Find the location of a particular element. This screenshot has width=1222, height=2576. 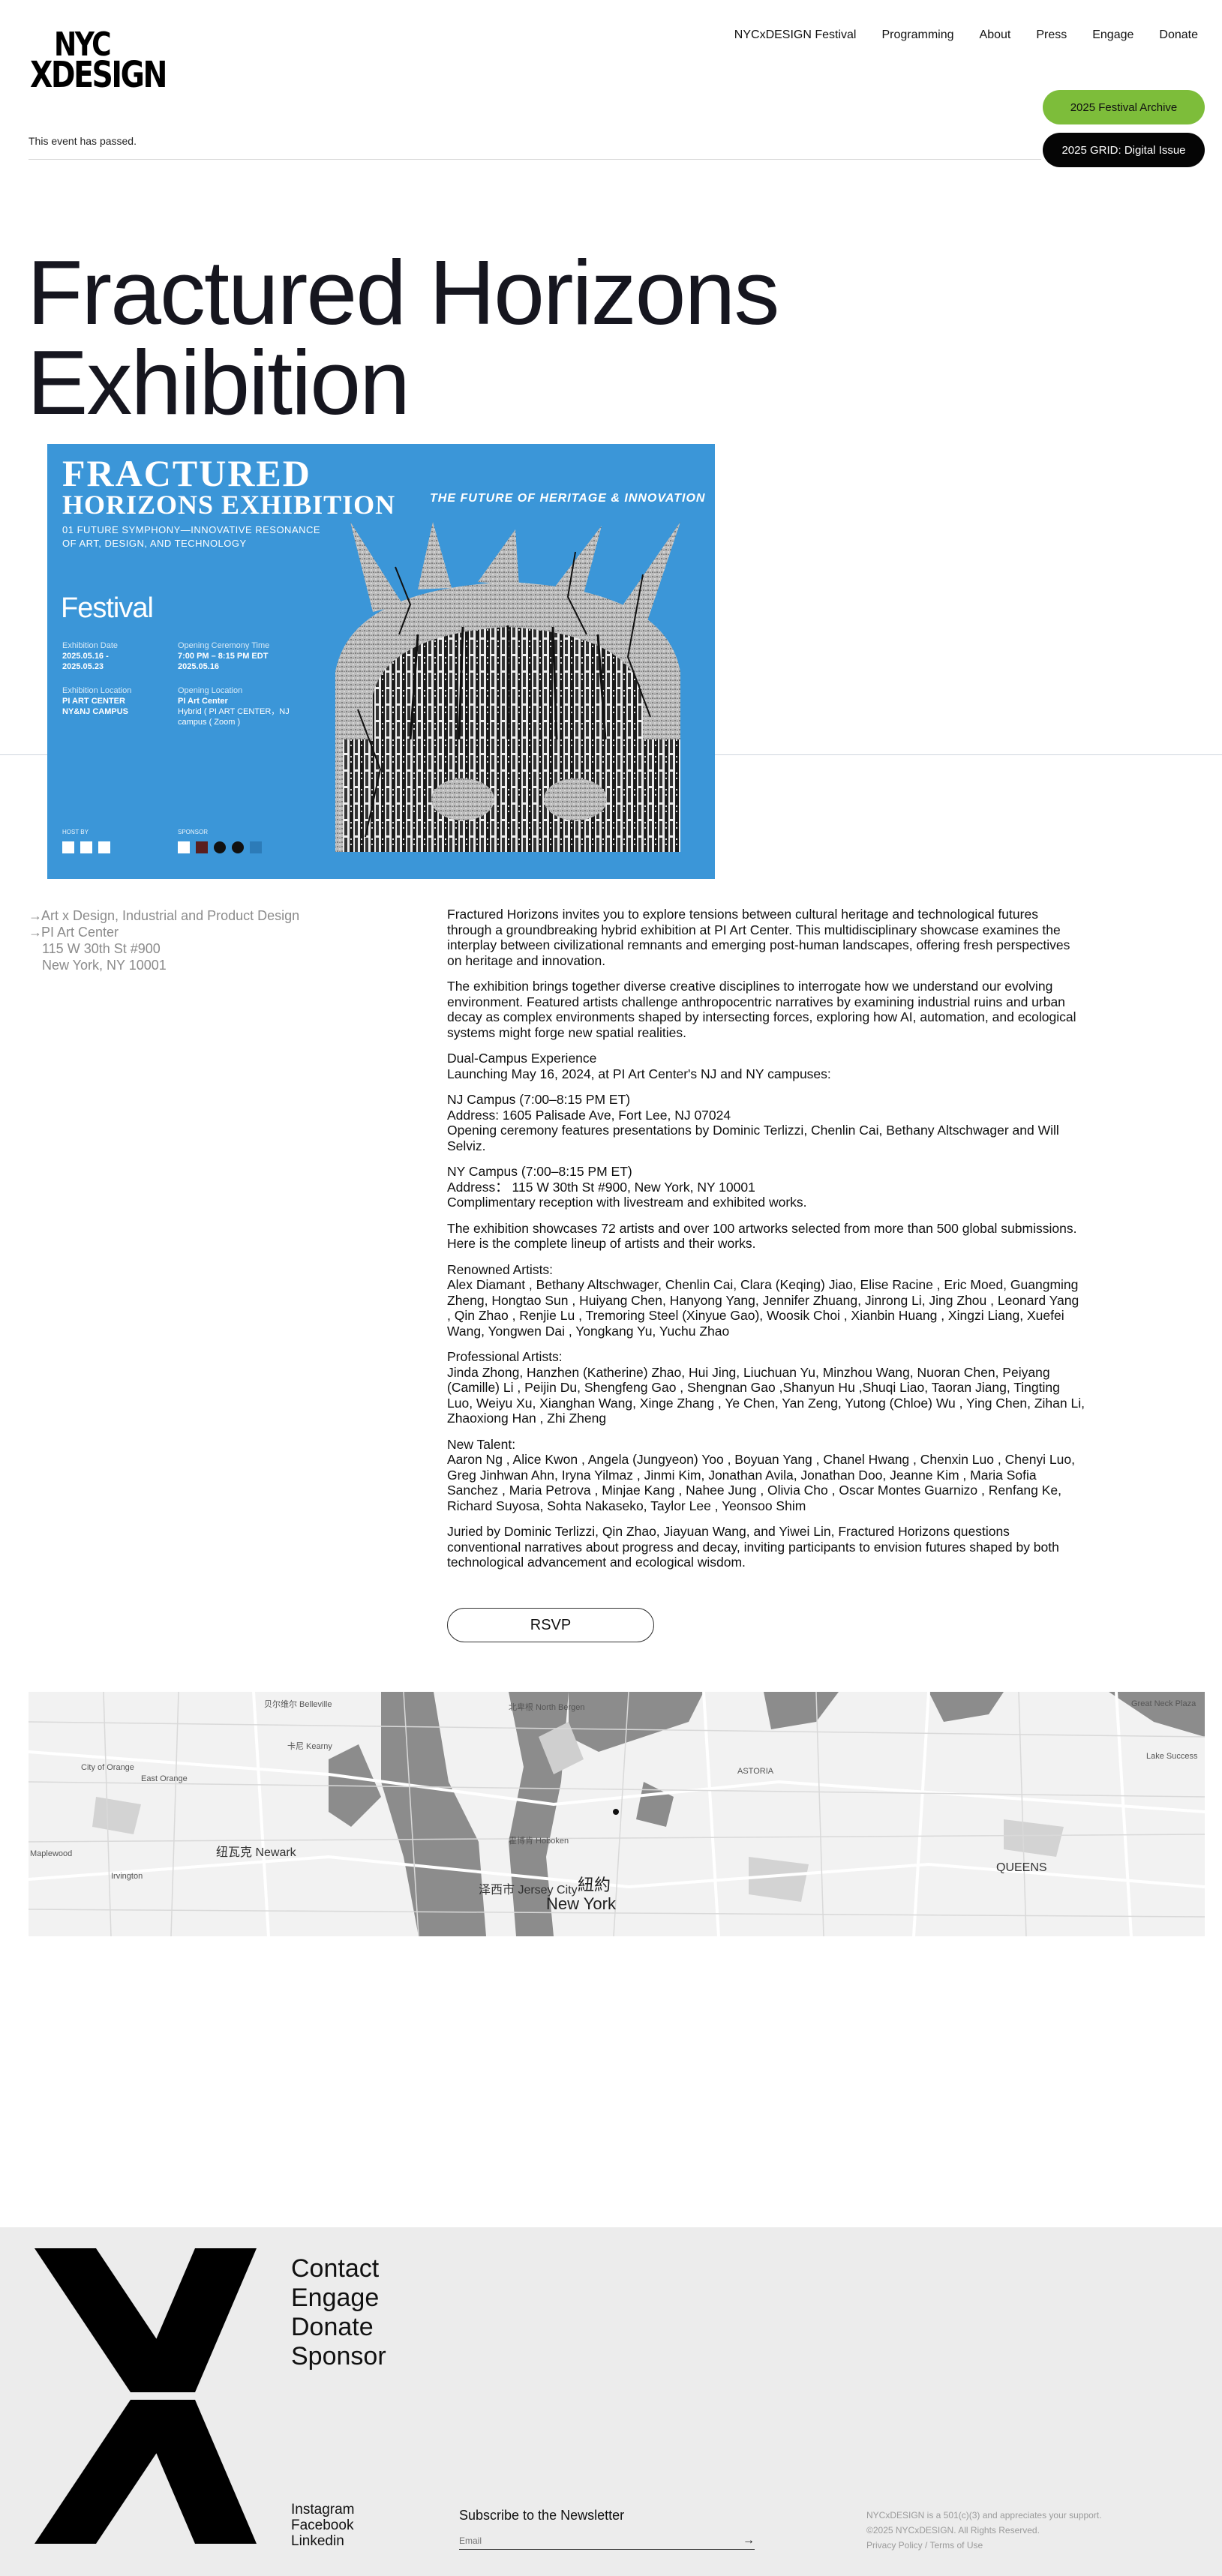

poster-opening-loc: PI Art Center is located at coordinates (203, 702).